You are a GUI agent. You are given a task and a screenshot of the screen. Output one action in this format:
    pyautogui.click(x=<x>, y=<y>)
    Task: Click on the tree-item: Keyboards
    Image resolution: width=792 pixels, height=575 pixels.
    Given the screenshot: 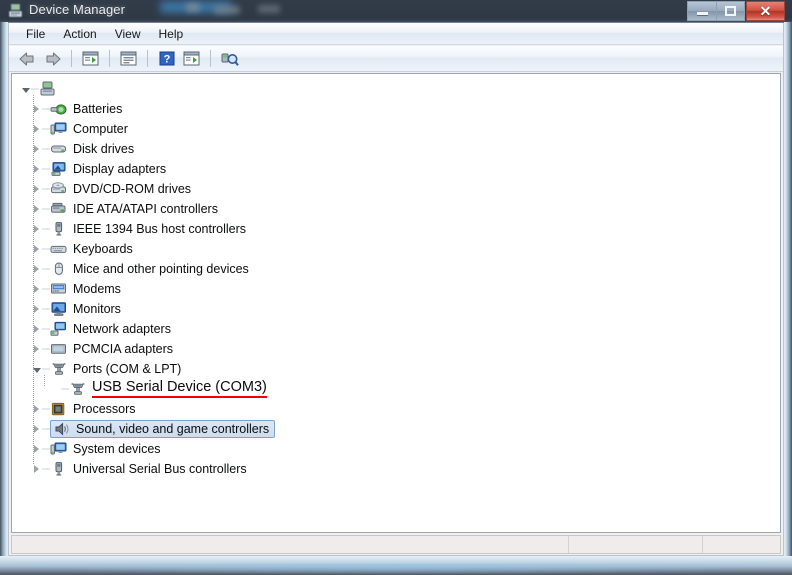 What is the action you would take?
    pyautogui.click(x=82, y=249)
    